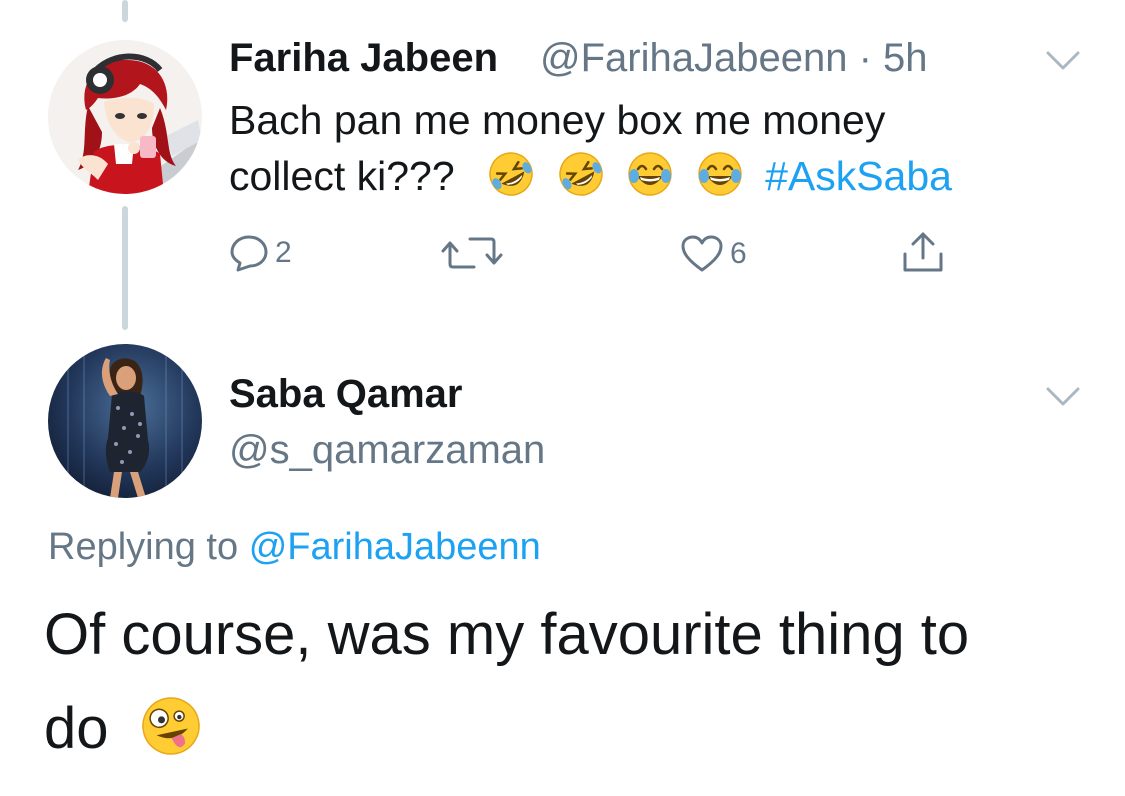 The height and width of the screenshot is (796, 1125). What do you see at coordinates (858, 176) in the screenshot?
I see `hashtag-link: #AskSaba` at bounding box center [858, 176].